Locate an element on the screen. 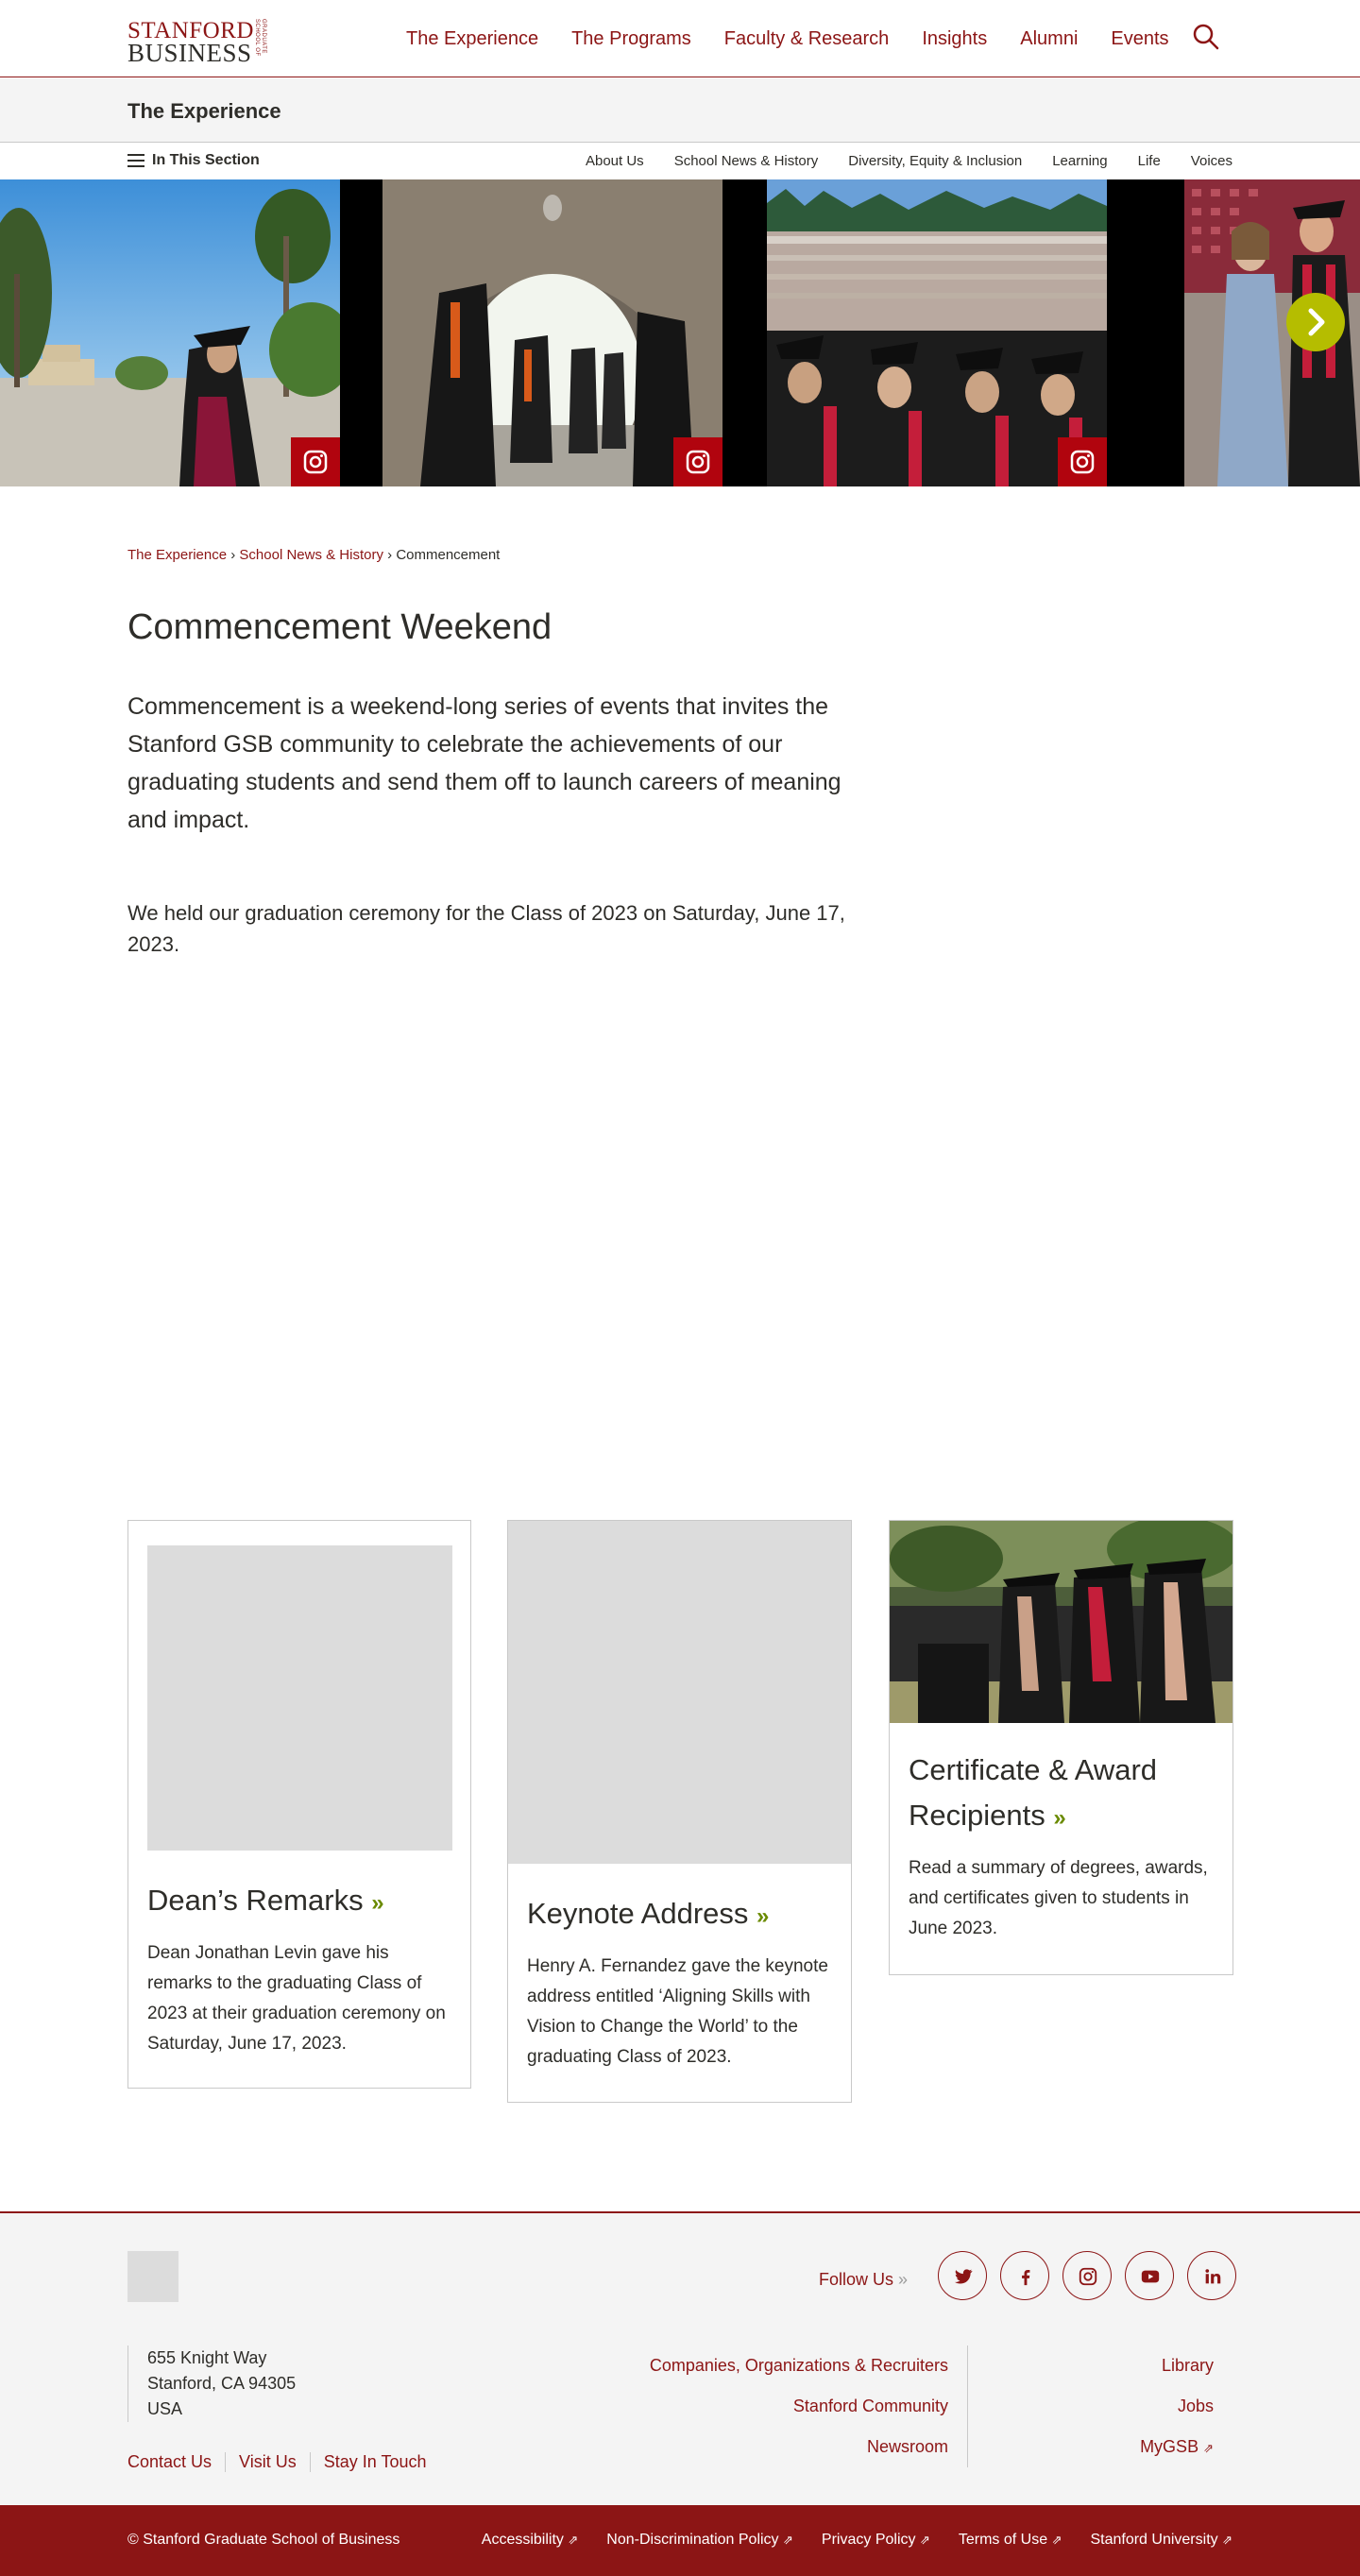  legal-link-label: Stanford University is located at coordinates (1154, 2540).